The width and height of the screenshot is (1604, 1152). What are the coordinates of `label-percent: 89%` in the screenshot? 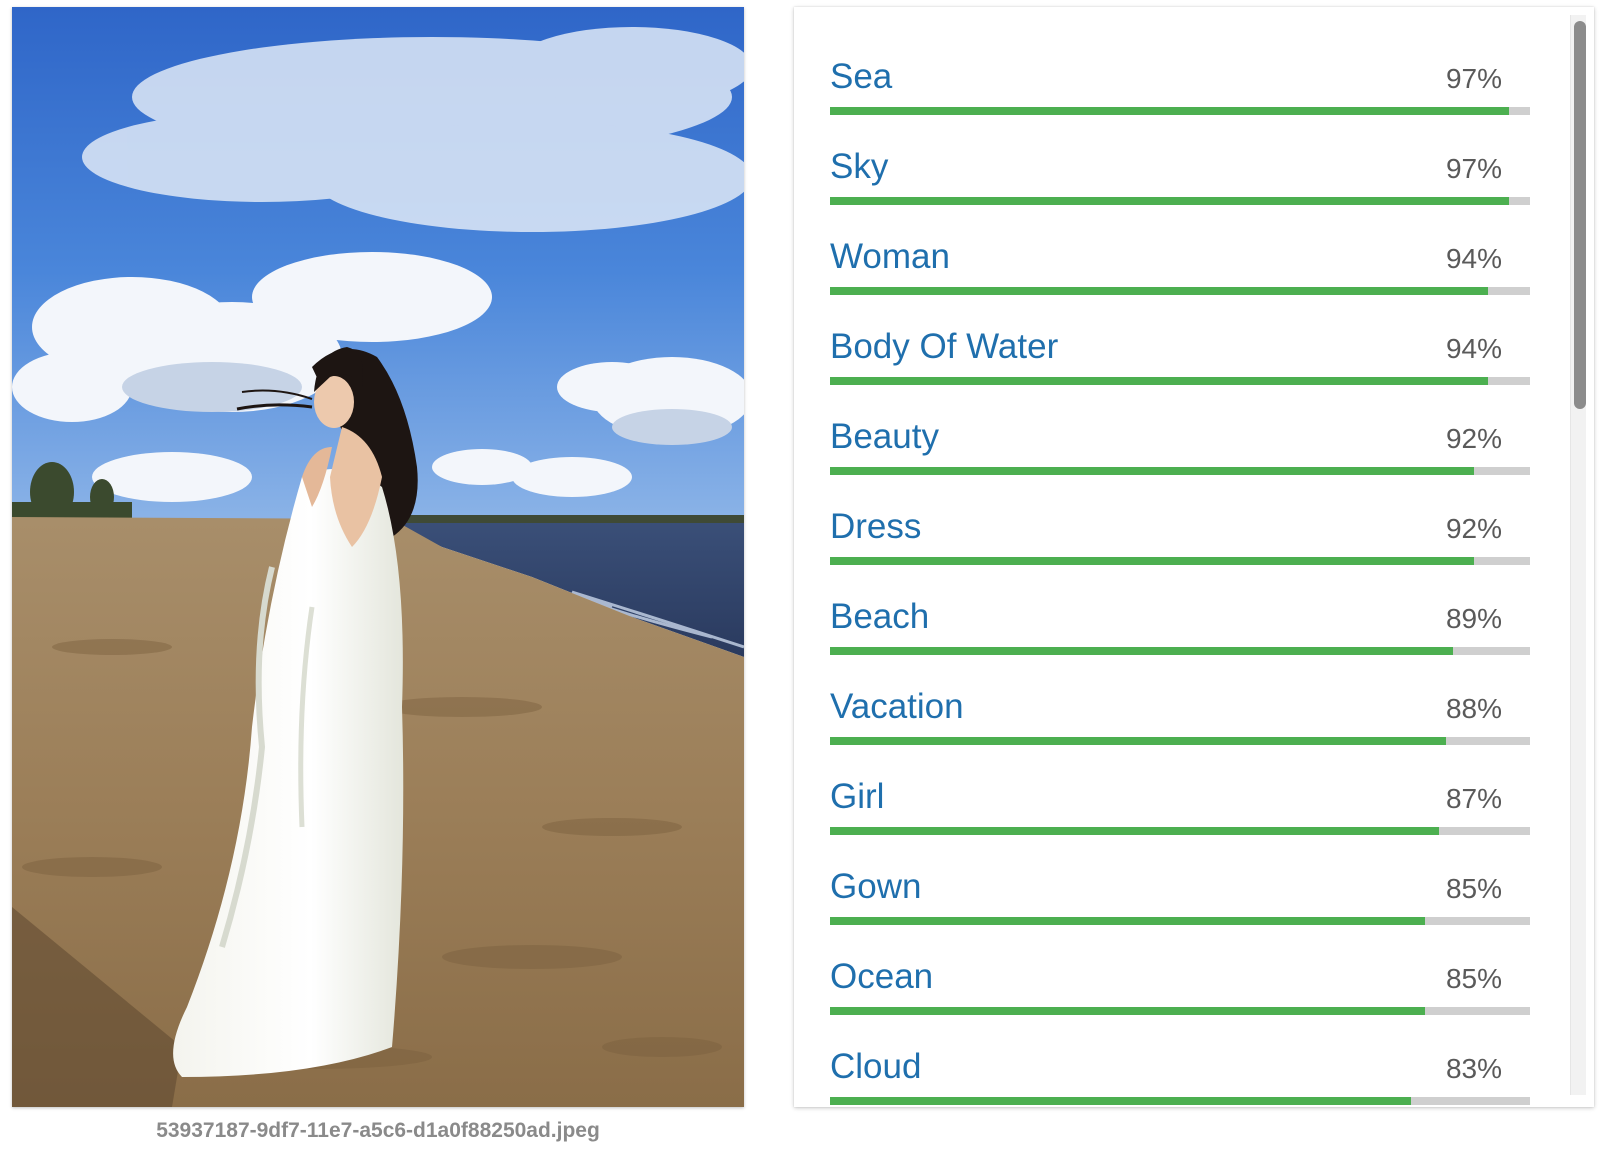 It's located at (1473, 618).